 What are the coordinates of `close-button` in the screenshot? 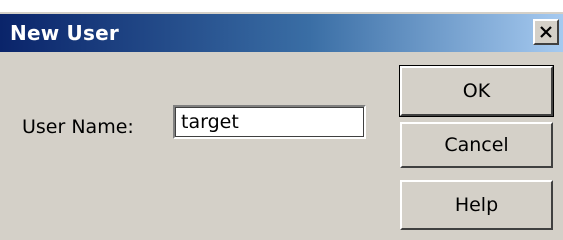 It's located at (546, 32).